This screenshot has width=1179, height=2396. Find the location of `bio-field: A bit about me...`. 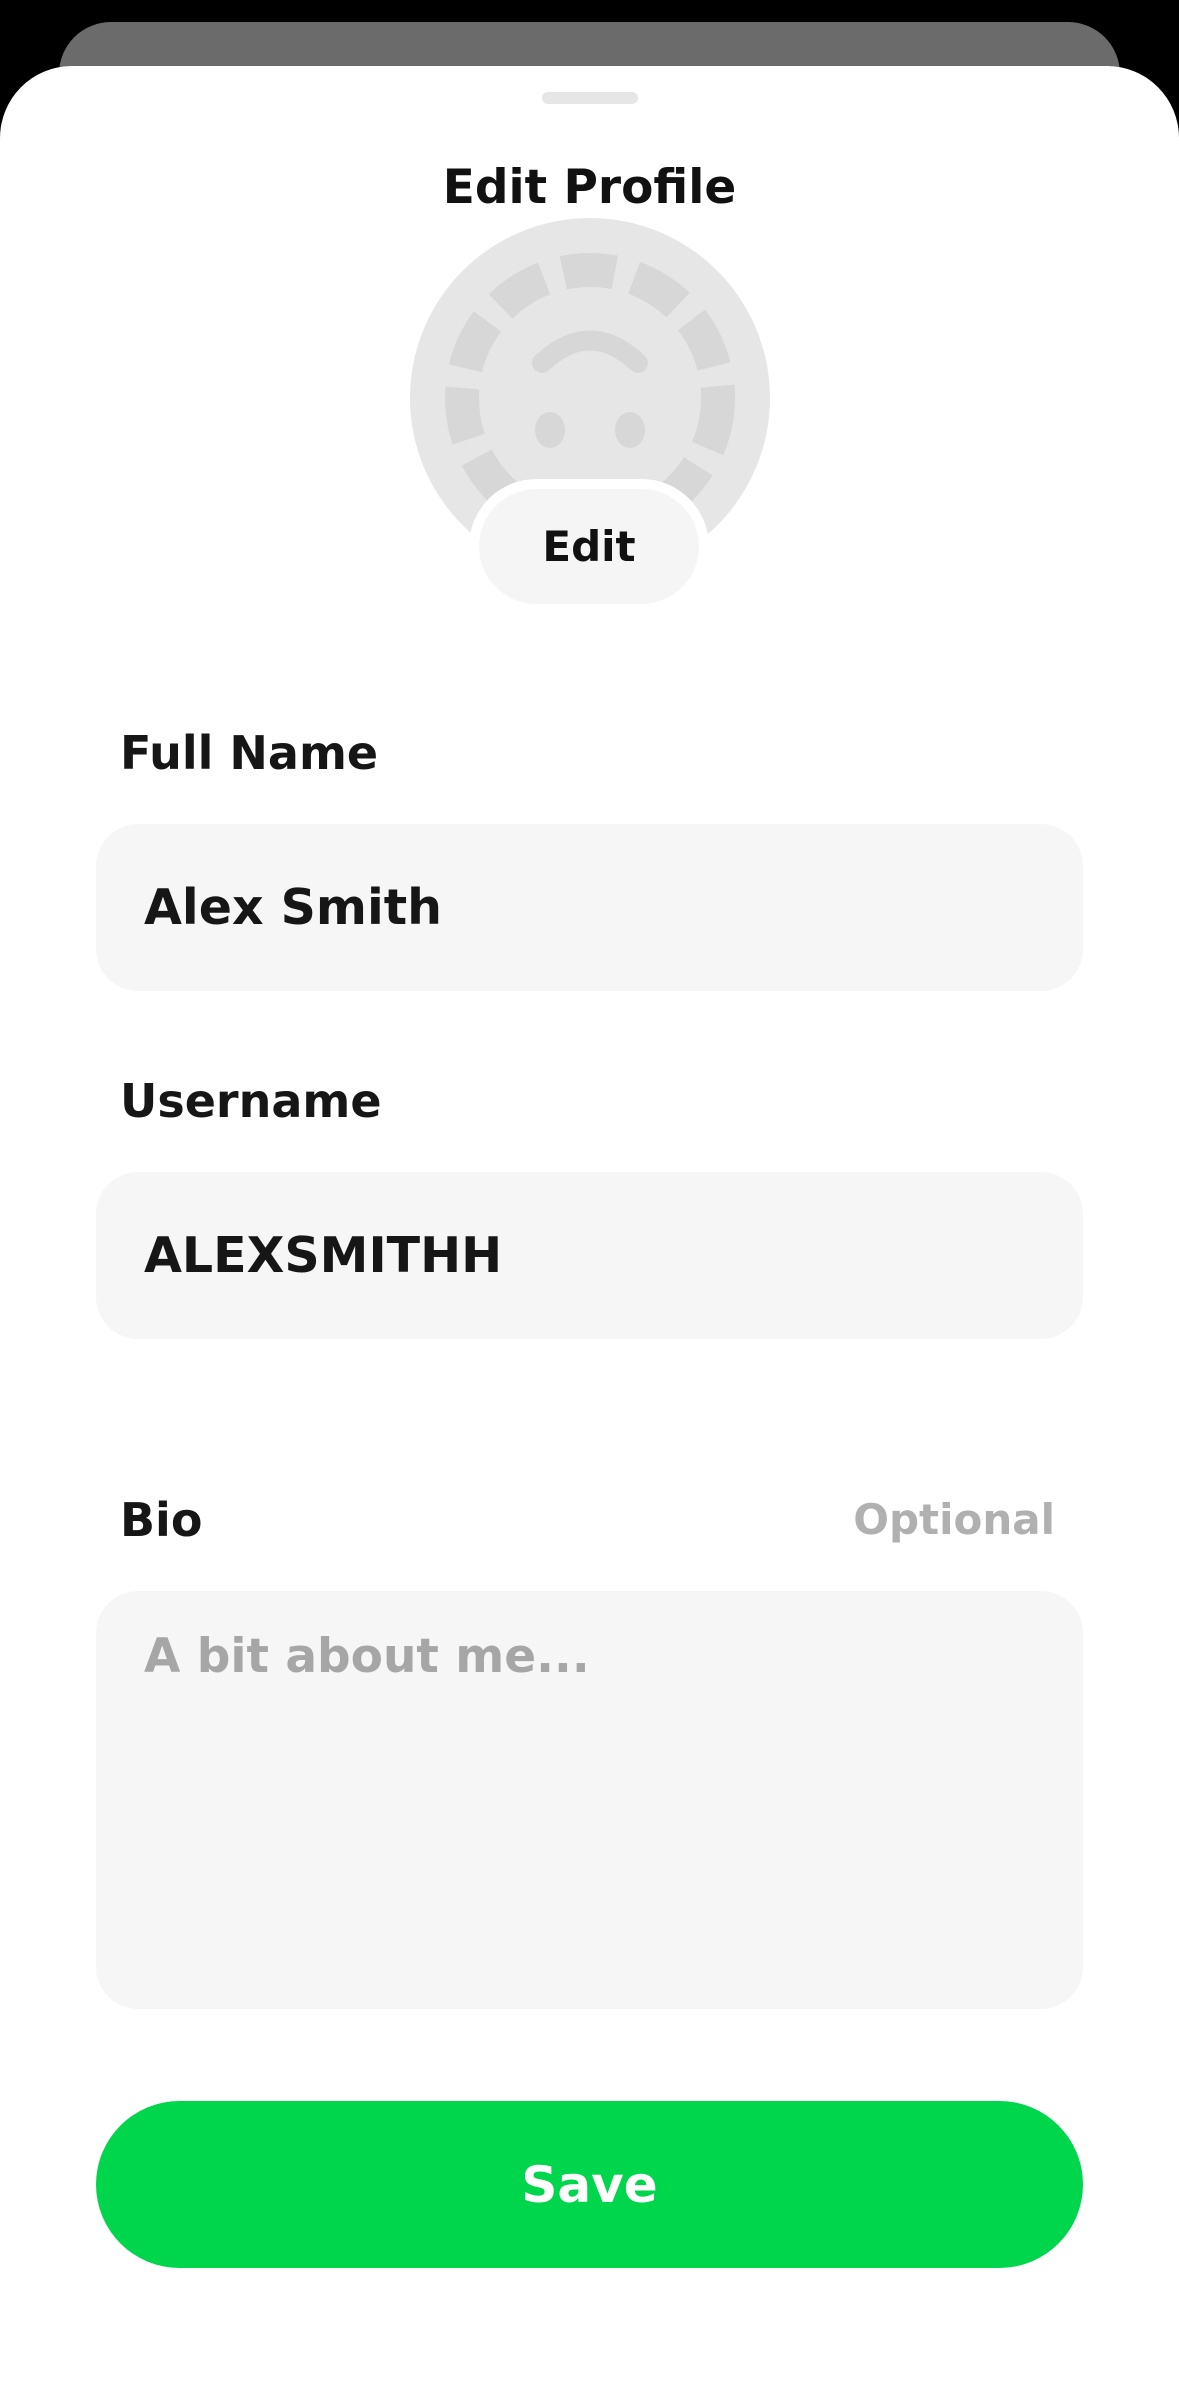

bio-field: A bit about me... is located at coordinates (589, 1800).